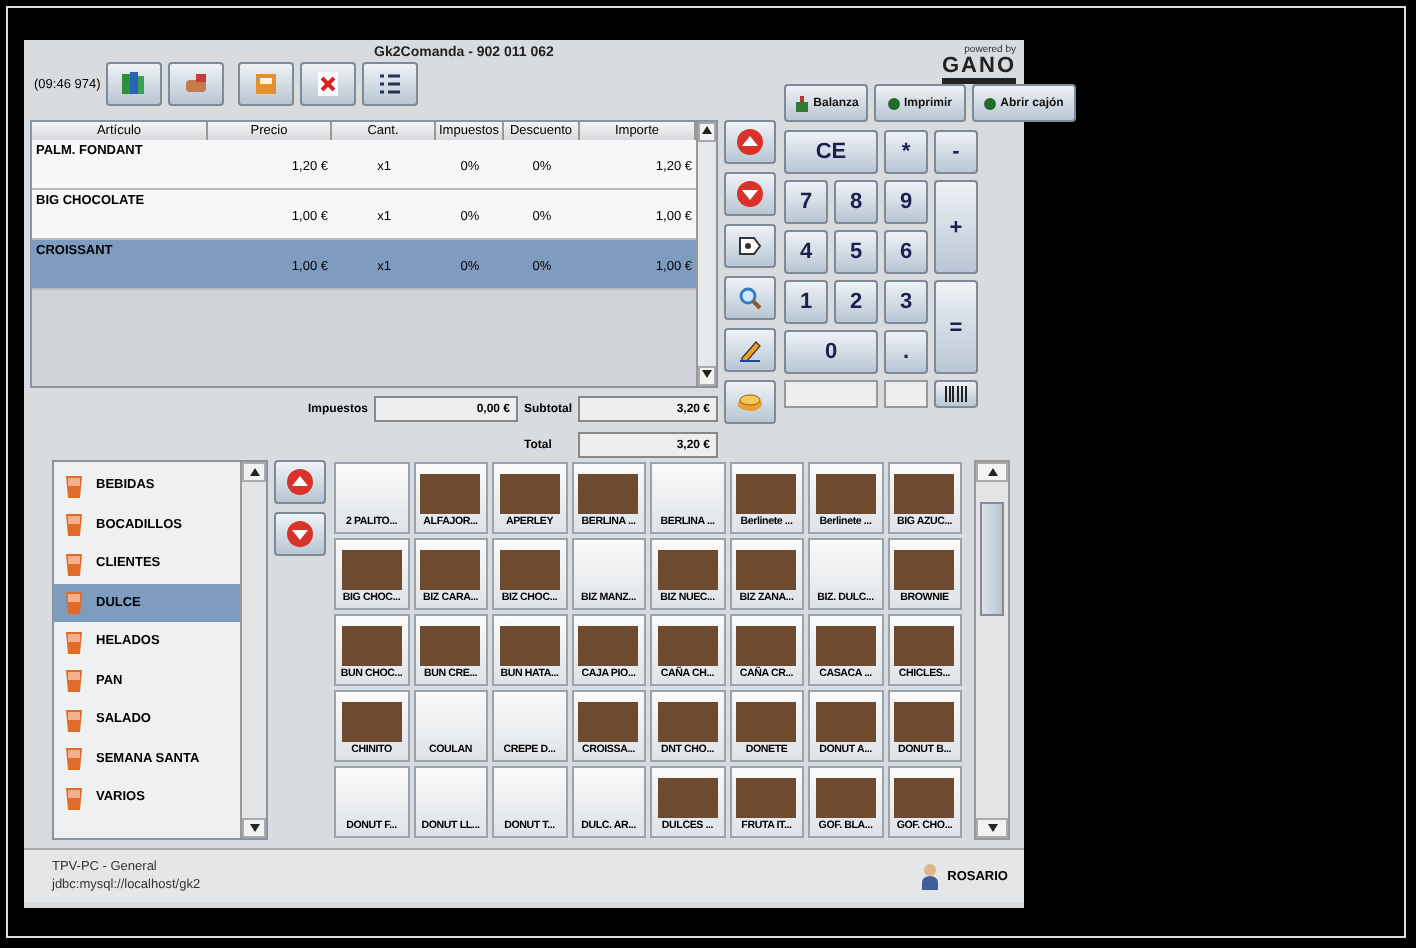  What do you see at coordinates (750, 298) in the screenshot?
I see `search-icon` at bounding box center [750, 298].